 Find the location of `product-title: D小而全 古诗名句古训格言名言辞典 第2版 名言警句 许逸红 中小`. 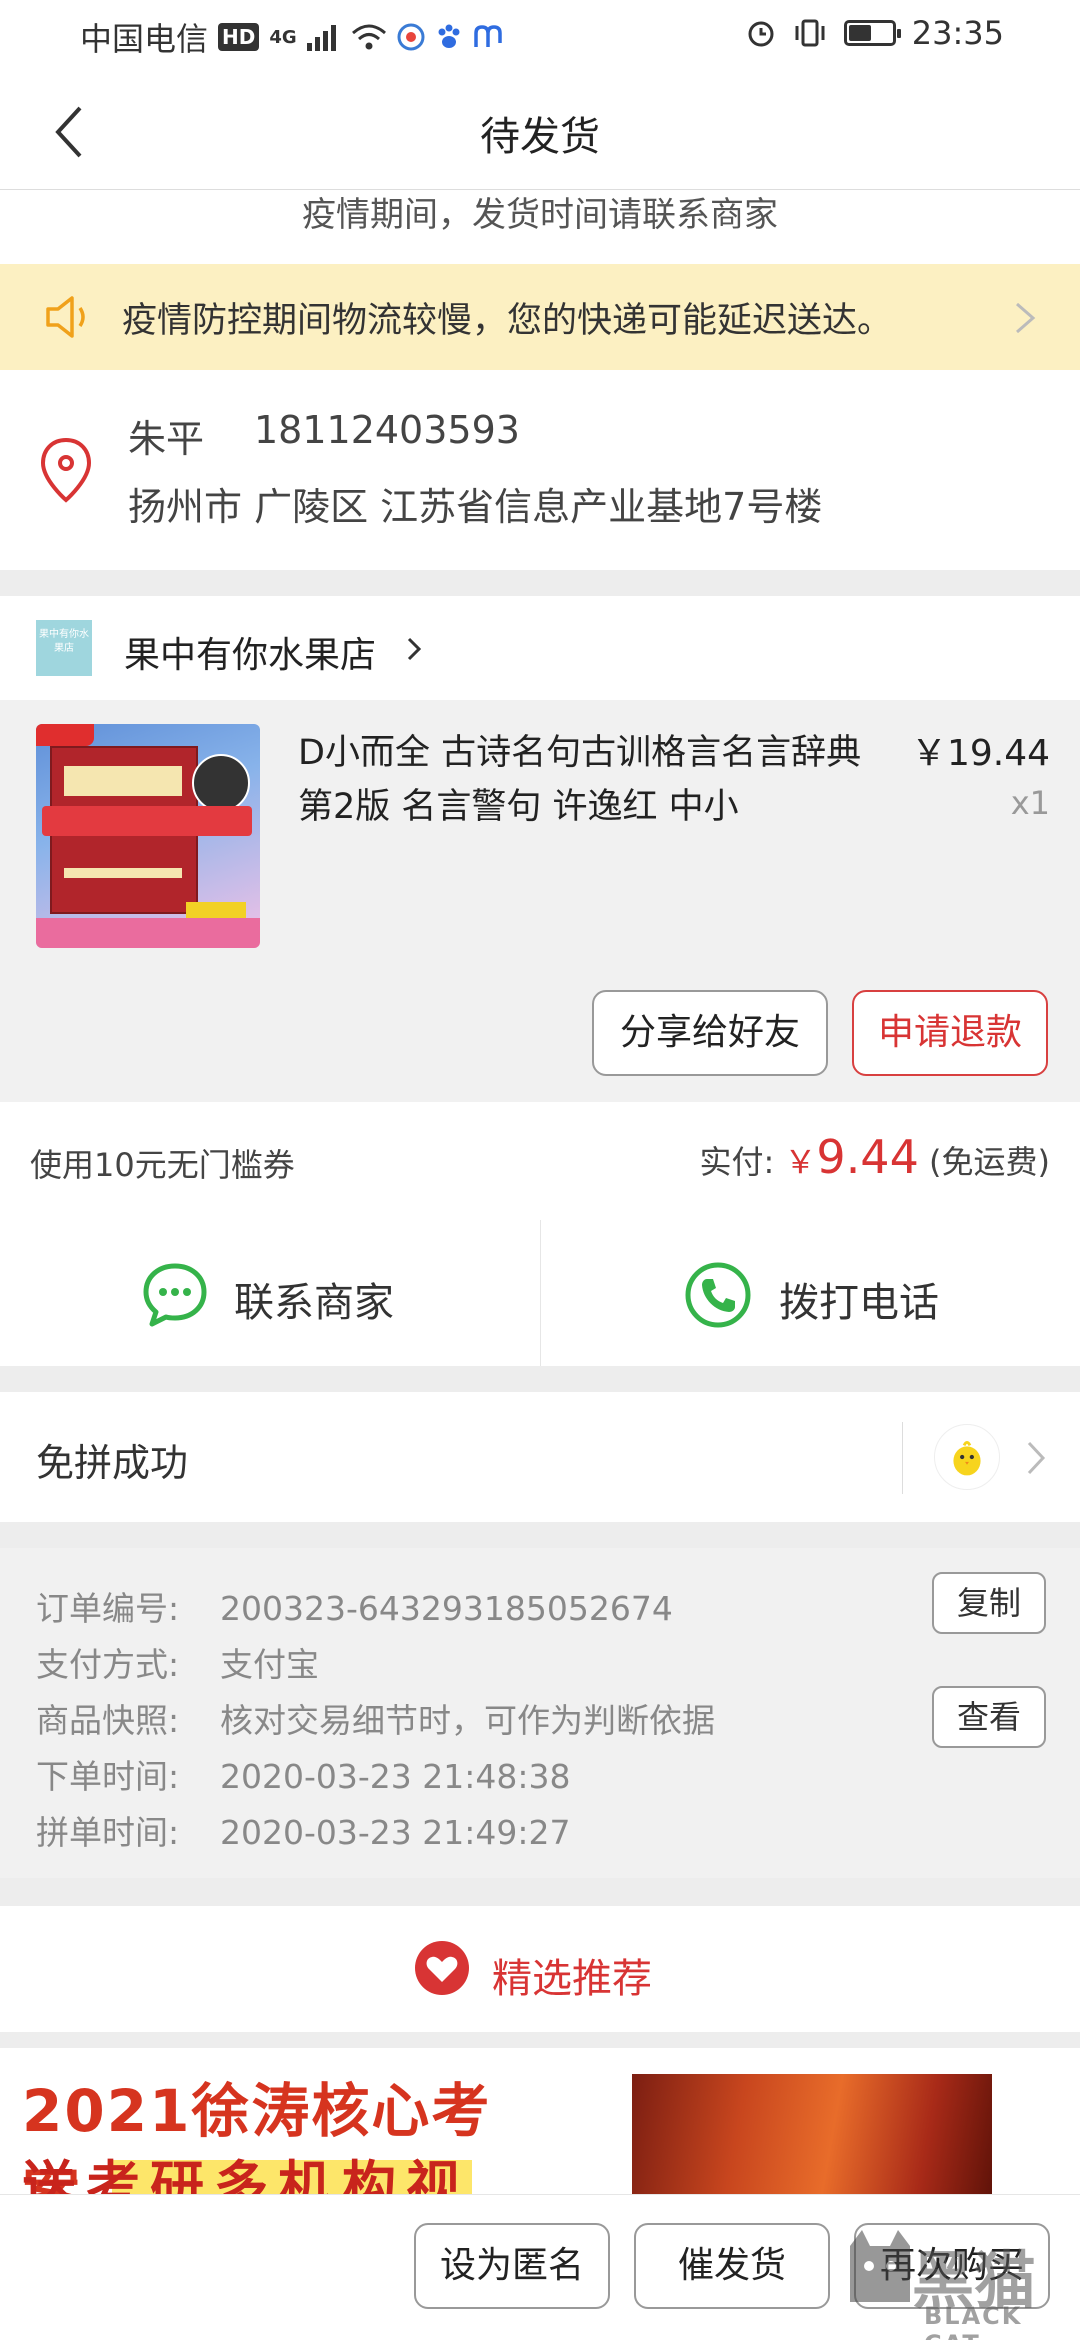

product-title: D小而全 古诗名句古训格言名言辞典 第2版 名言警句 许逸红 中小 is located at coordinates (588, 780).